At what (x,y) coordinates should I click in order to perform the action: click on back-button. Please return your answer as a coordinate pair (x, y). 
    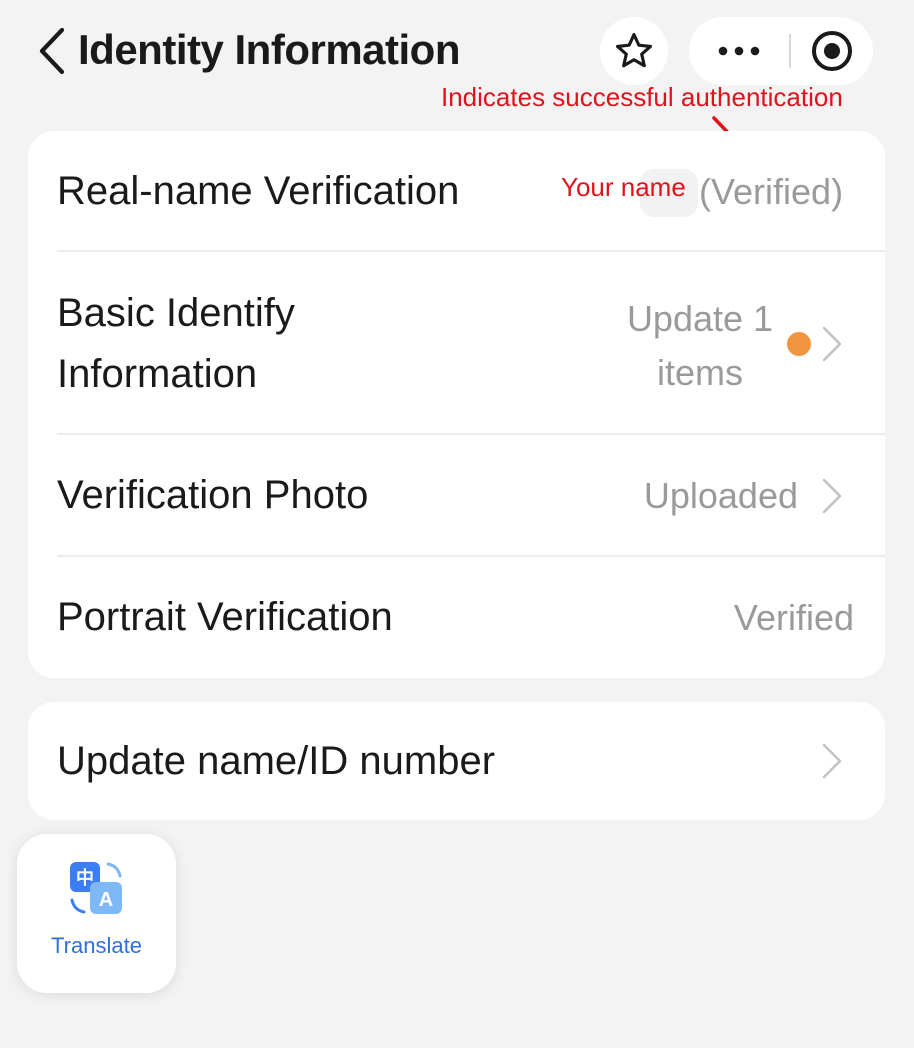
    Looking at the image, I should click on (52, 51).